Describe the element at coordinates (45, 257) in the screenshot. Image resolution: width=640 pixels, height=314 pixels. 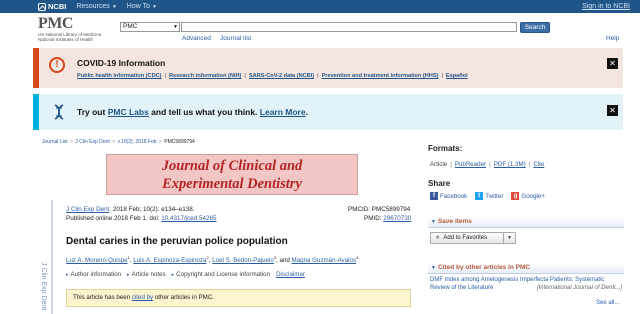
I see `journal-side-strip: J Clin Exp Dent` at that location.